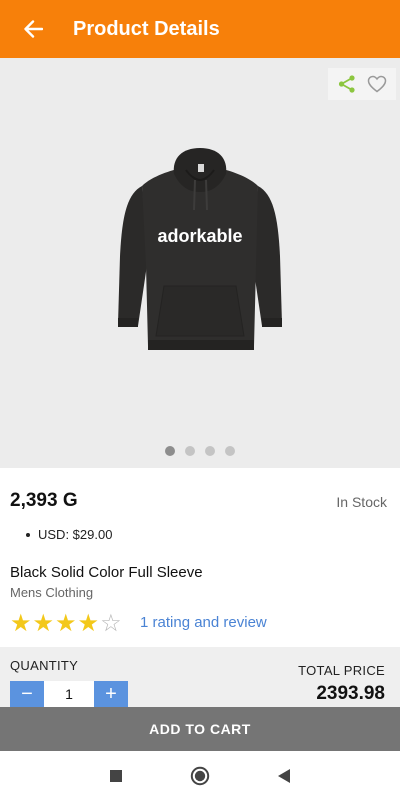  I want to click on usd-price: USD: $29.00, so click(69, 534).